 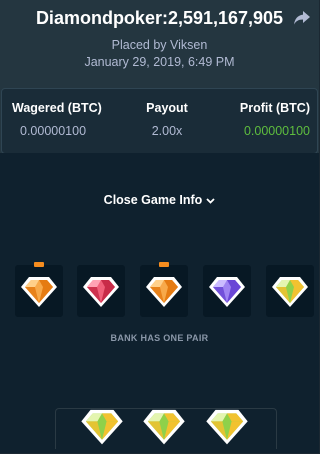 I want to click on player-gem-green, so click(x=290, y=291).